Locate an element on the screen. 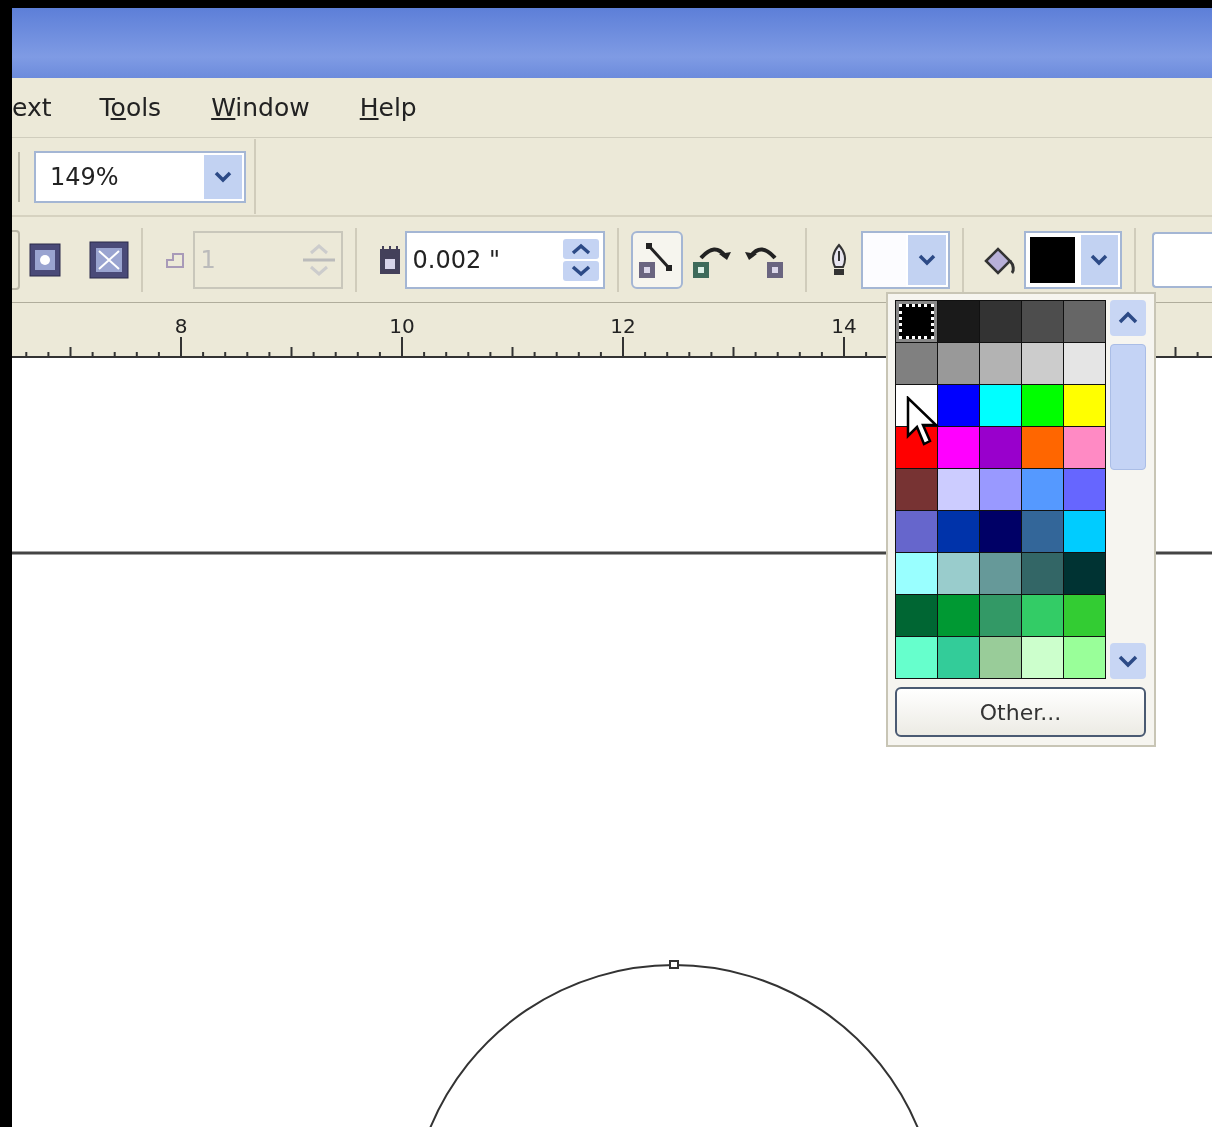 The image size is (1212, 1127). nudge-spin-field: 0.002 " is located at coordinates (504, 259).